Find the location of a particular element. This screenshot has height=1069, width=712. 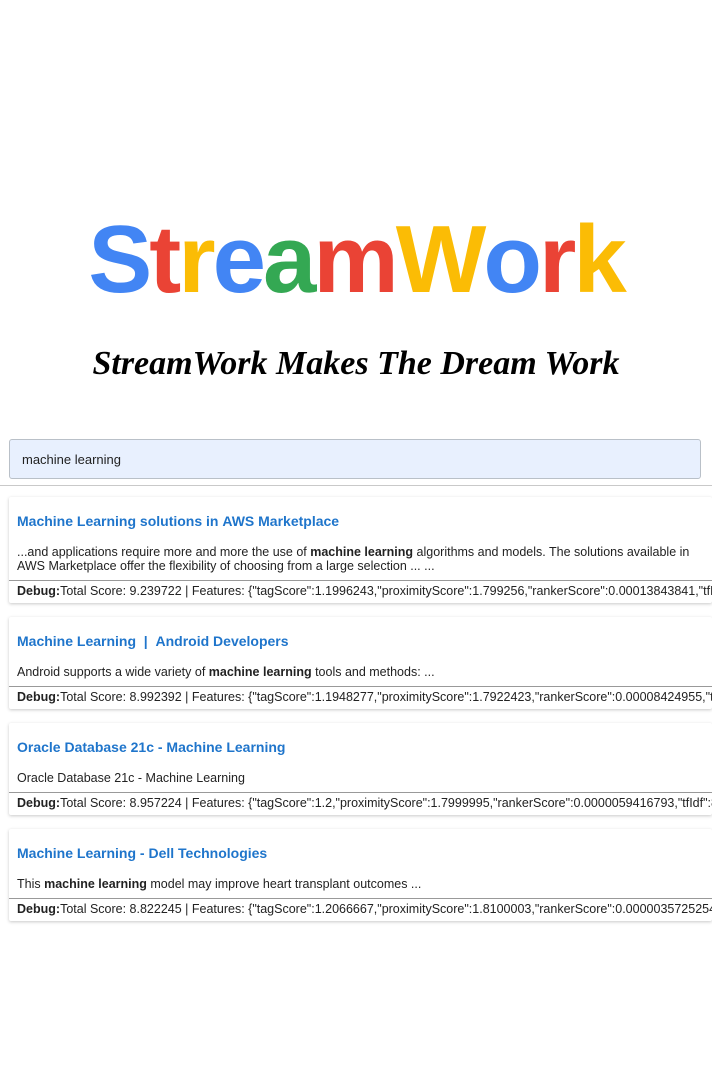

tagline: StreamWork Makes The Dream Work is located at coordinates (356, 363).